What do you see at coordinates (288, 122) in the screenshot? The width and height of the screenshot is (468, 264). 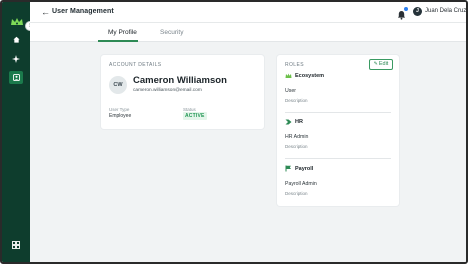 I see `hr-logo-icon` at bounding box center [288, 122].